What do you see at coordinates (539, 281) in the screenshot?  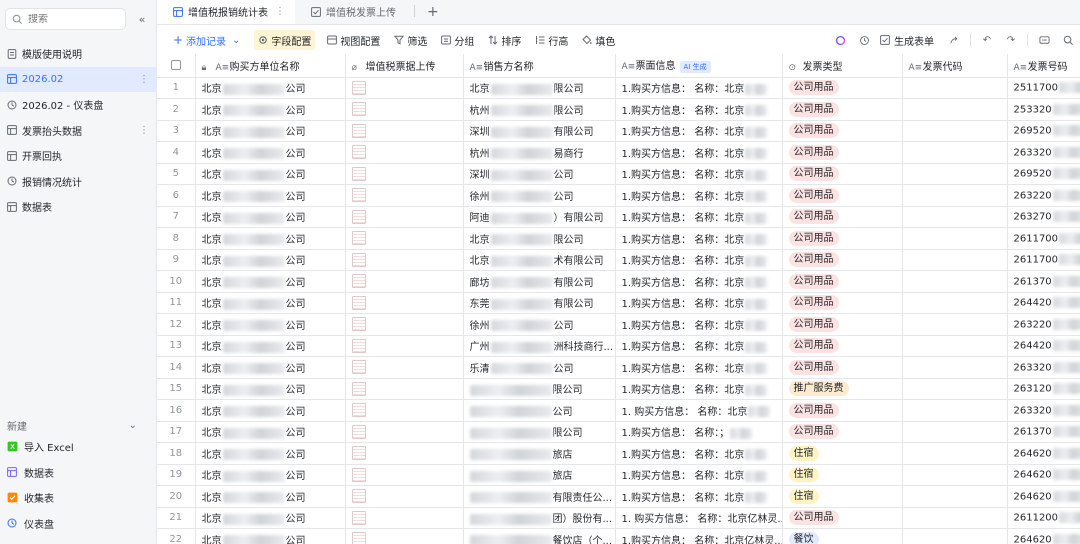 I see `seller-cell: 廊坊 有限公司` at bounding box center [539, 281].